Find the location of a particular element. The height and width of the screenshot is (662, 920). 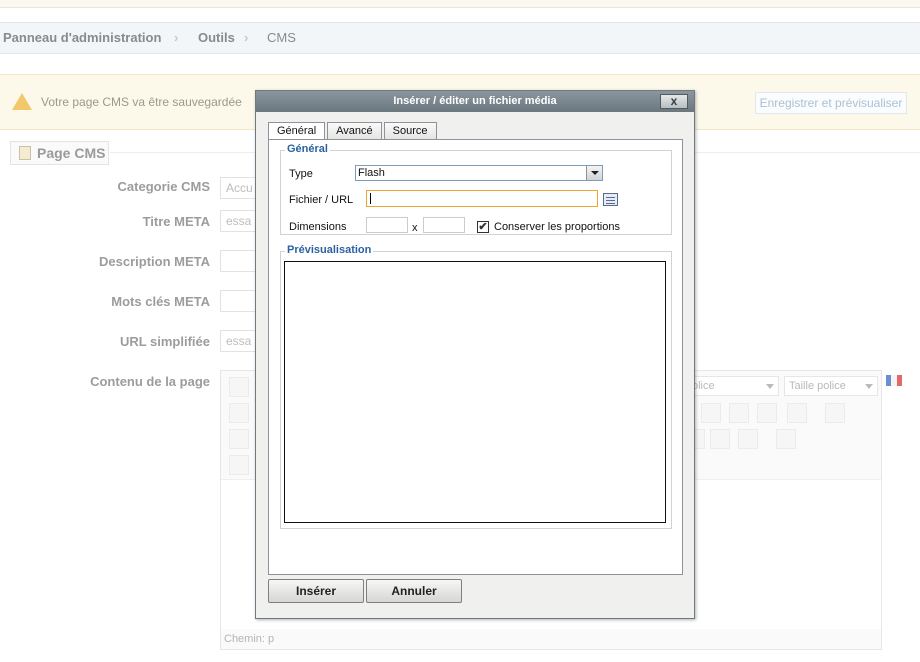

new-document-icon is located at coordinates (239, 387).